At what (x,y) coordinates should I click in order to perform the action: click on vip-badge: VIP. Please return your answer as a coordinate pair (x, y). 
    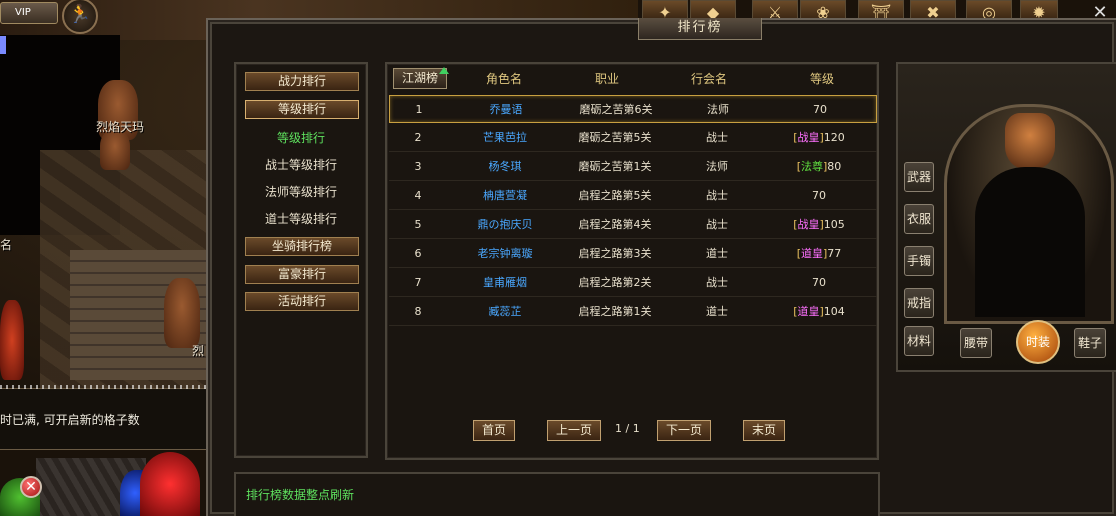
    Looking at the image, I should click on (29, 13).